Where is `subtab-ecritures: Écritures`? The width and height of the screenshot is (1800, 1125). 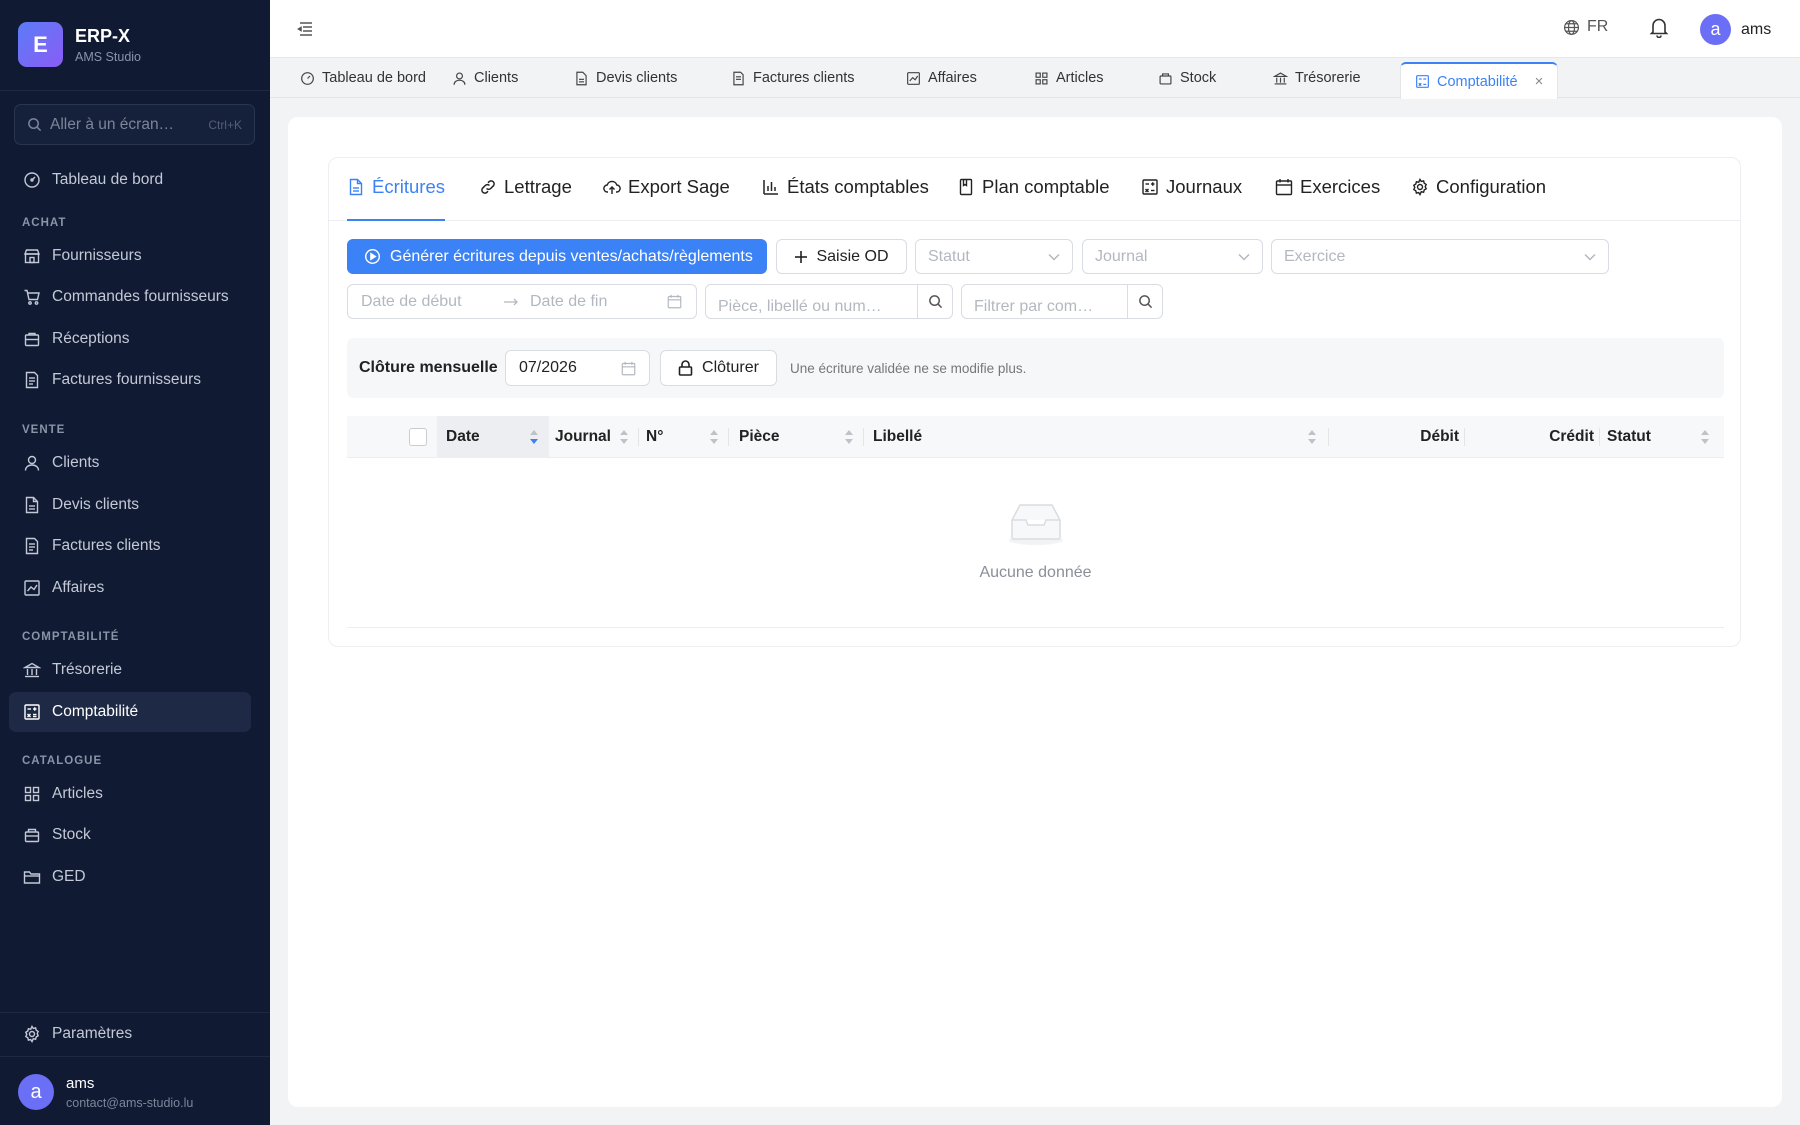 subtab-ecritures: Écritures is located at coordinates (396, 198).